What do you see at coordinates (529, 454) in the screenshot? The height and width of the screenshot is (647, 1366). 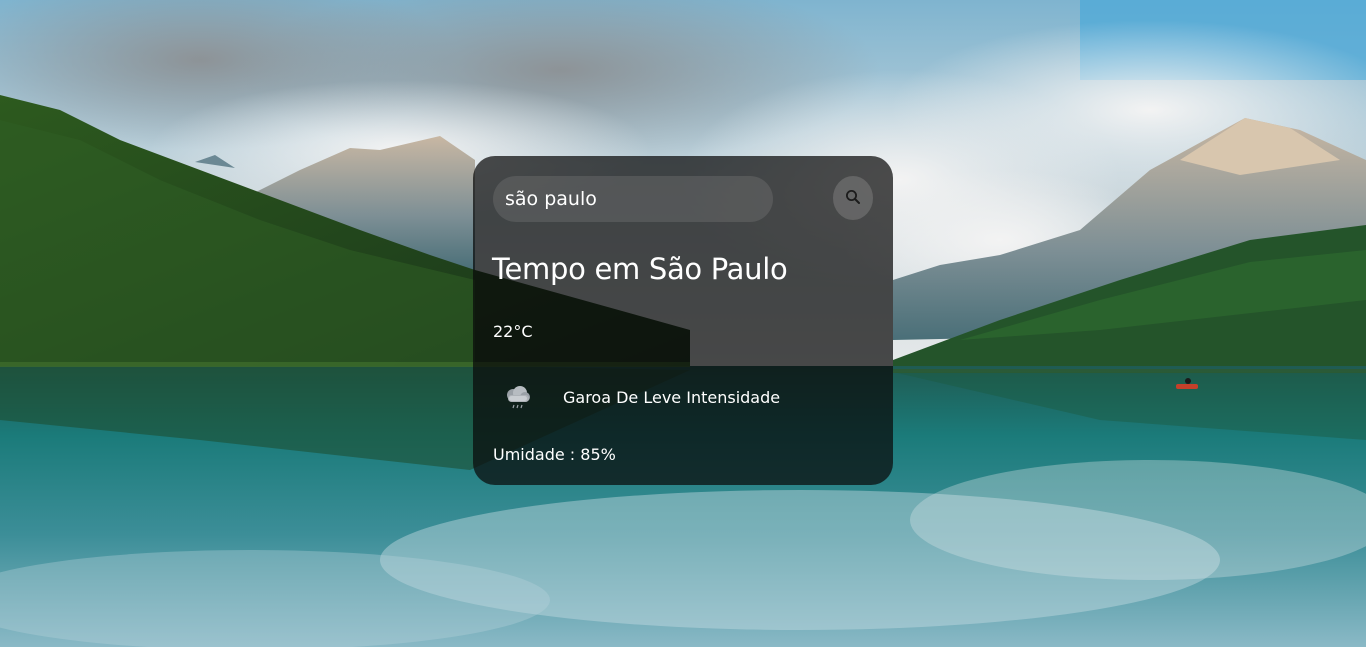 I see `humidity-label: Umidade` at bounding box center [529, 454].